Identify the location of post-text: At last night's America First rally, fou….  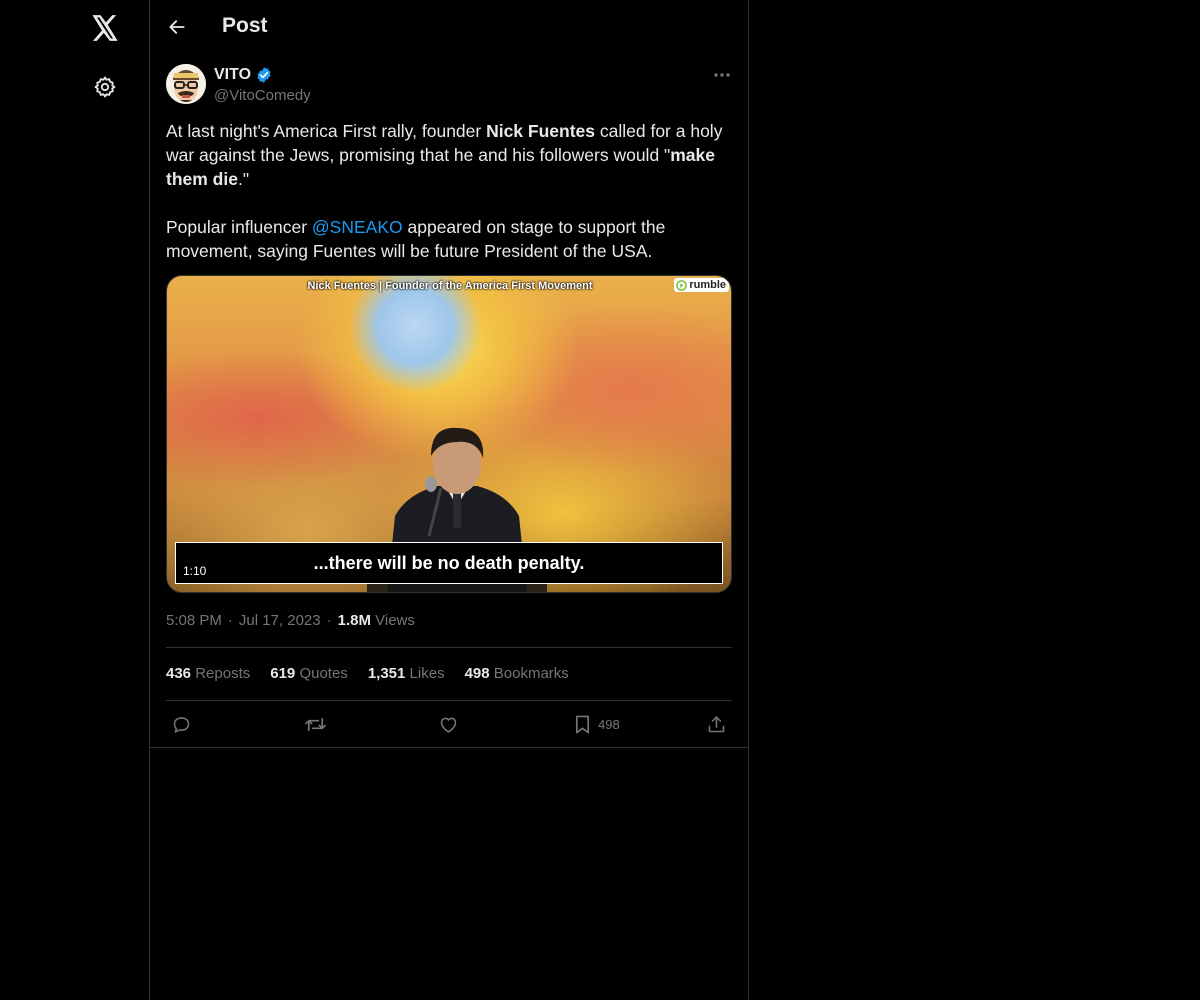
(449, 191).